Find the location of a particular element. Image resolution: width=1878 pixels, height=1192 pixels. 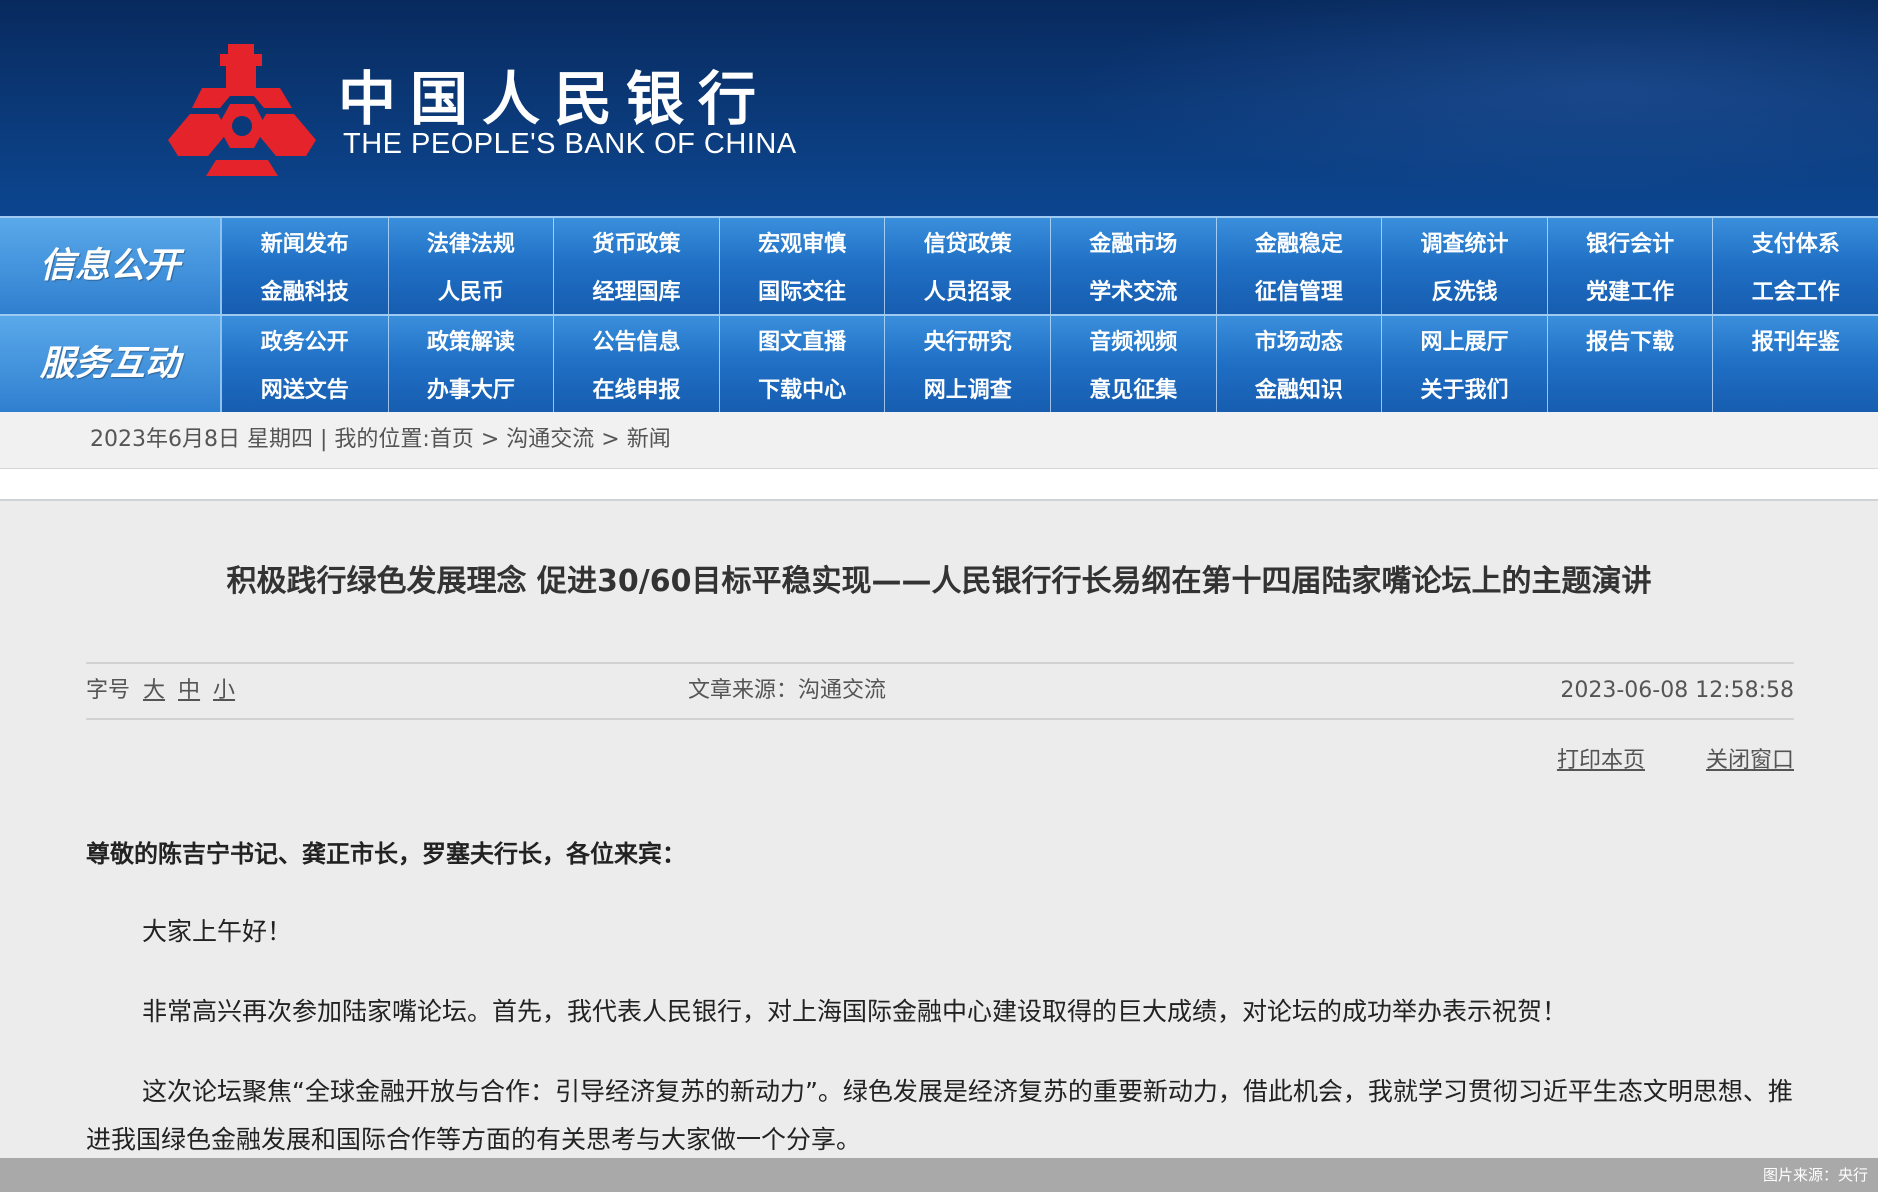

font-size-label: 字号 is located at coordinates (108, 690).